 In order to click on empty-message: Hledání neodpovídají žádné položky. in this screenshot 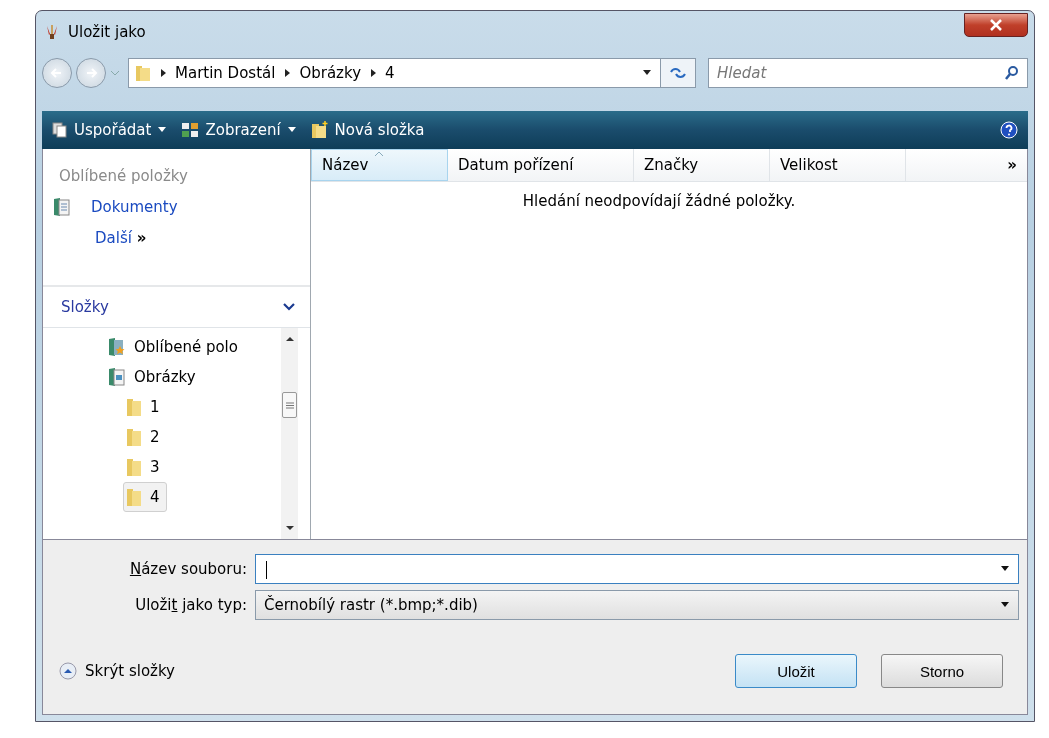, I will do `click(659, 201)`.